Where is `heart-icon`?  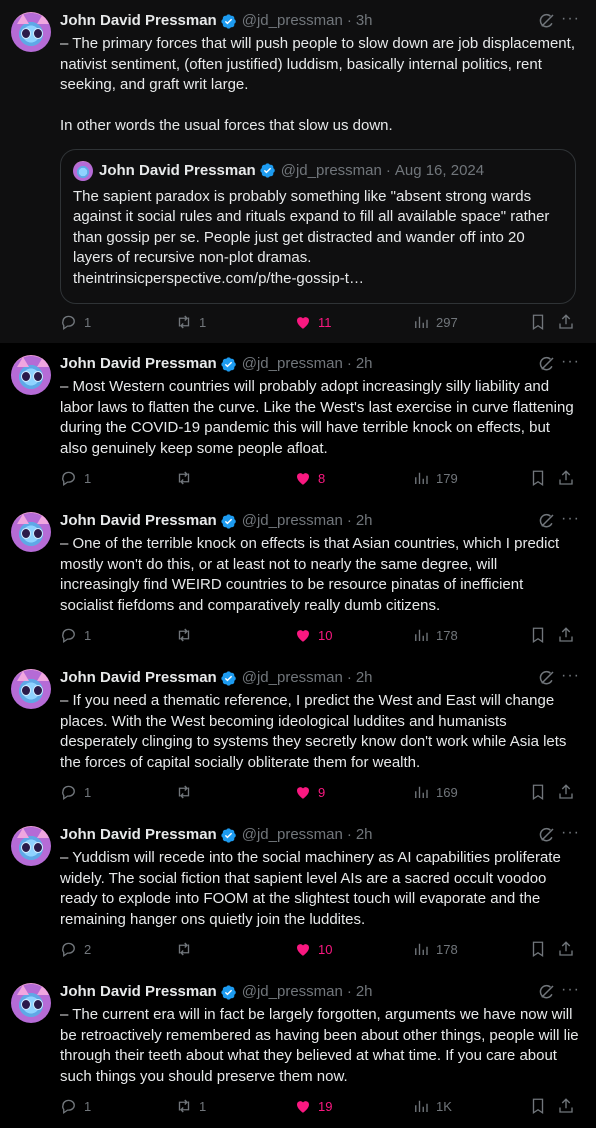
heart-icon is located at coordinates (303, 793).